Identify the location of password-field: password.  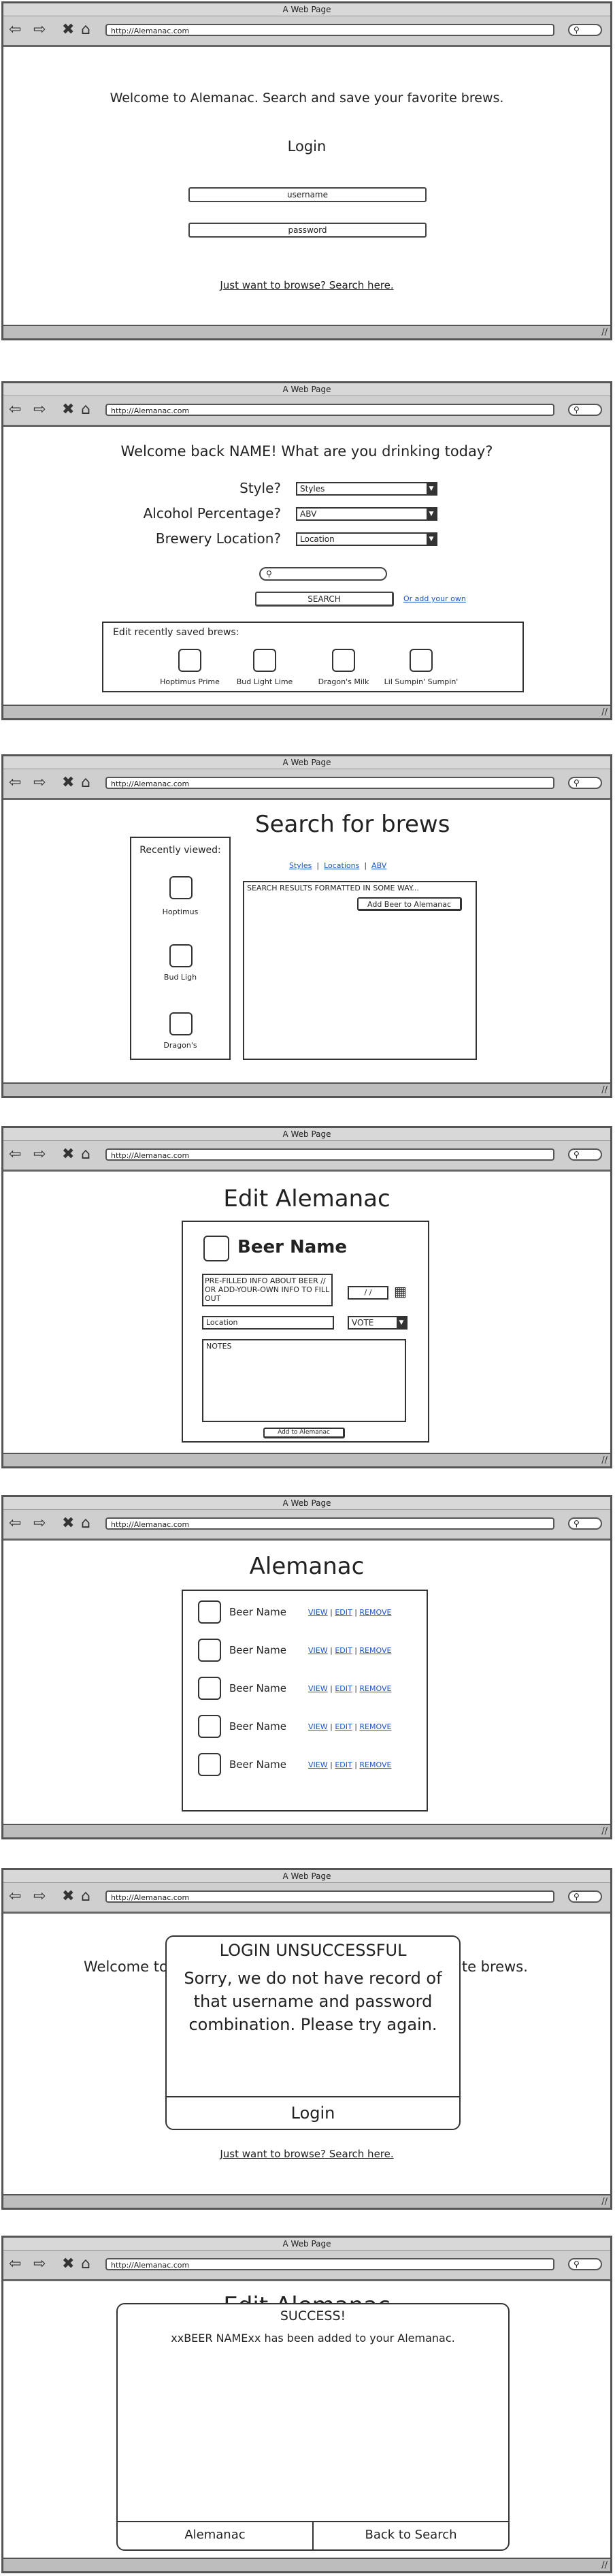
(307, 231).